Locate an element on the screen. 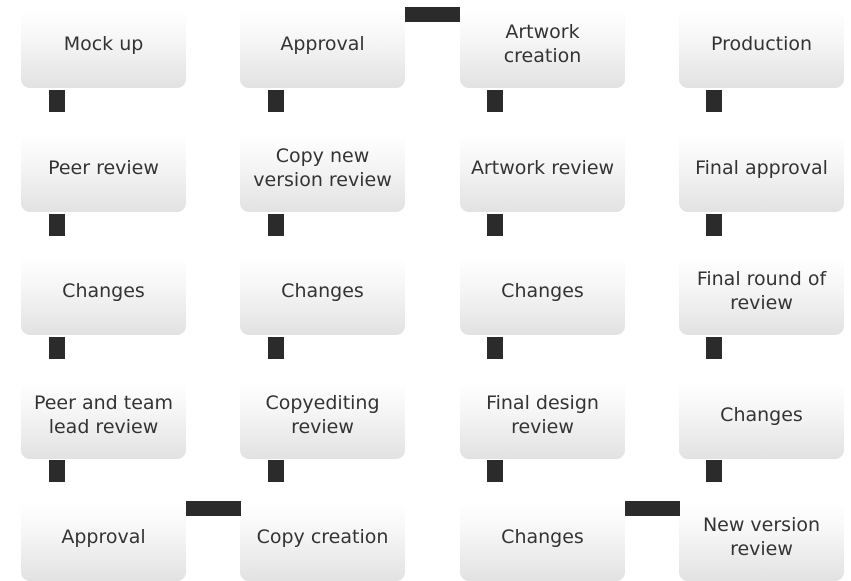 Image resolution: width=851 pixels, height=581 pixels. node-label: New version review is located at coordinates (761, 537).